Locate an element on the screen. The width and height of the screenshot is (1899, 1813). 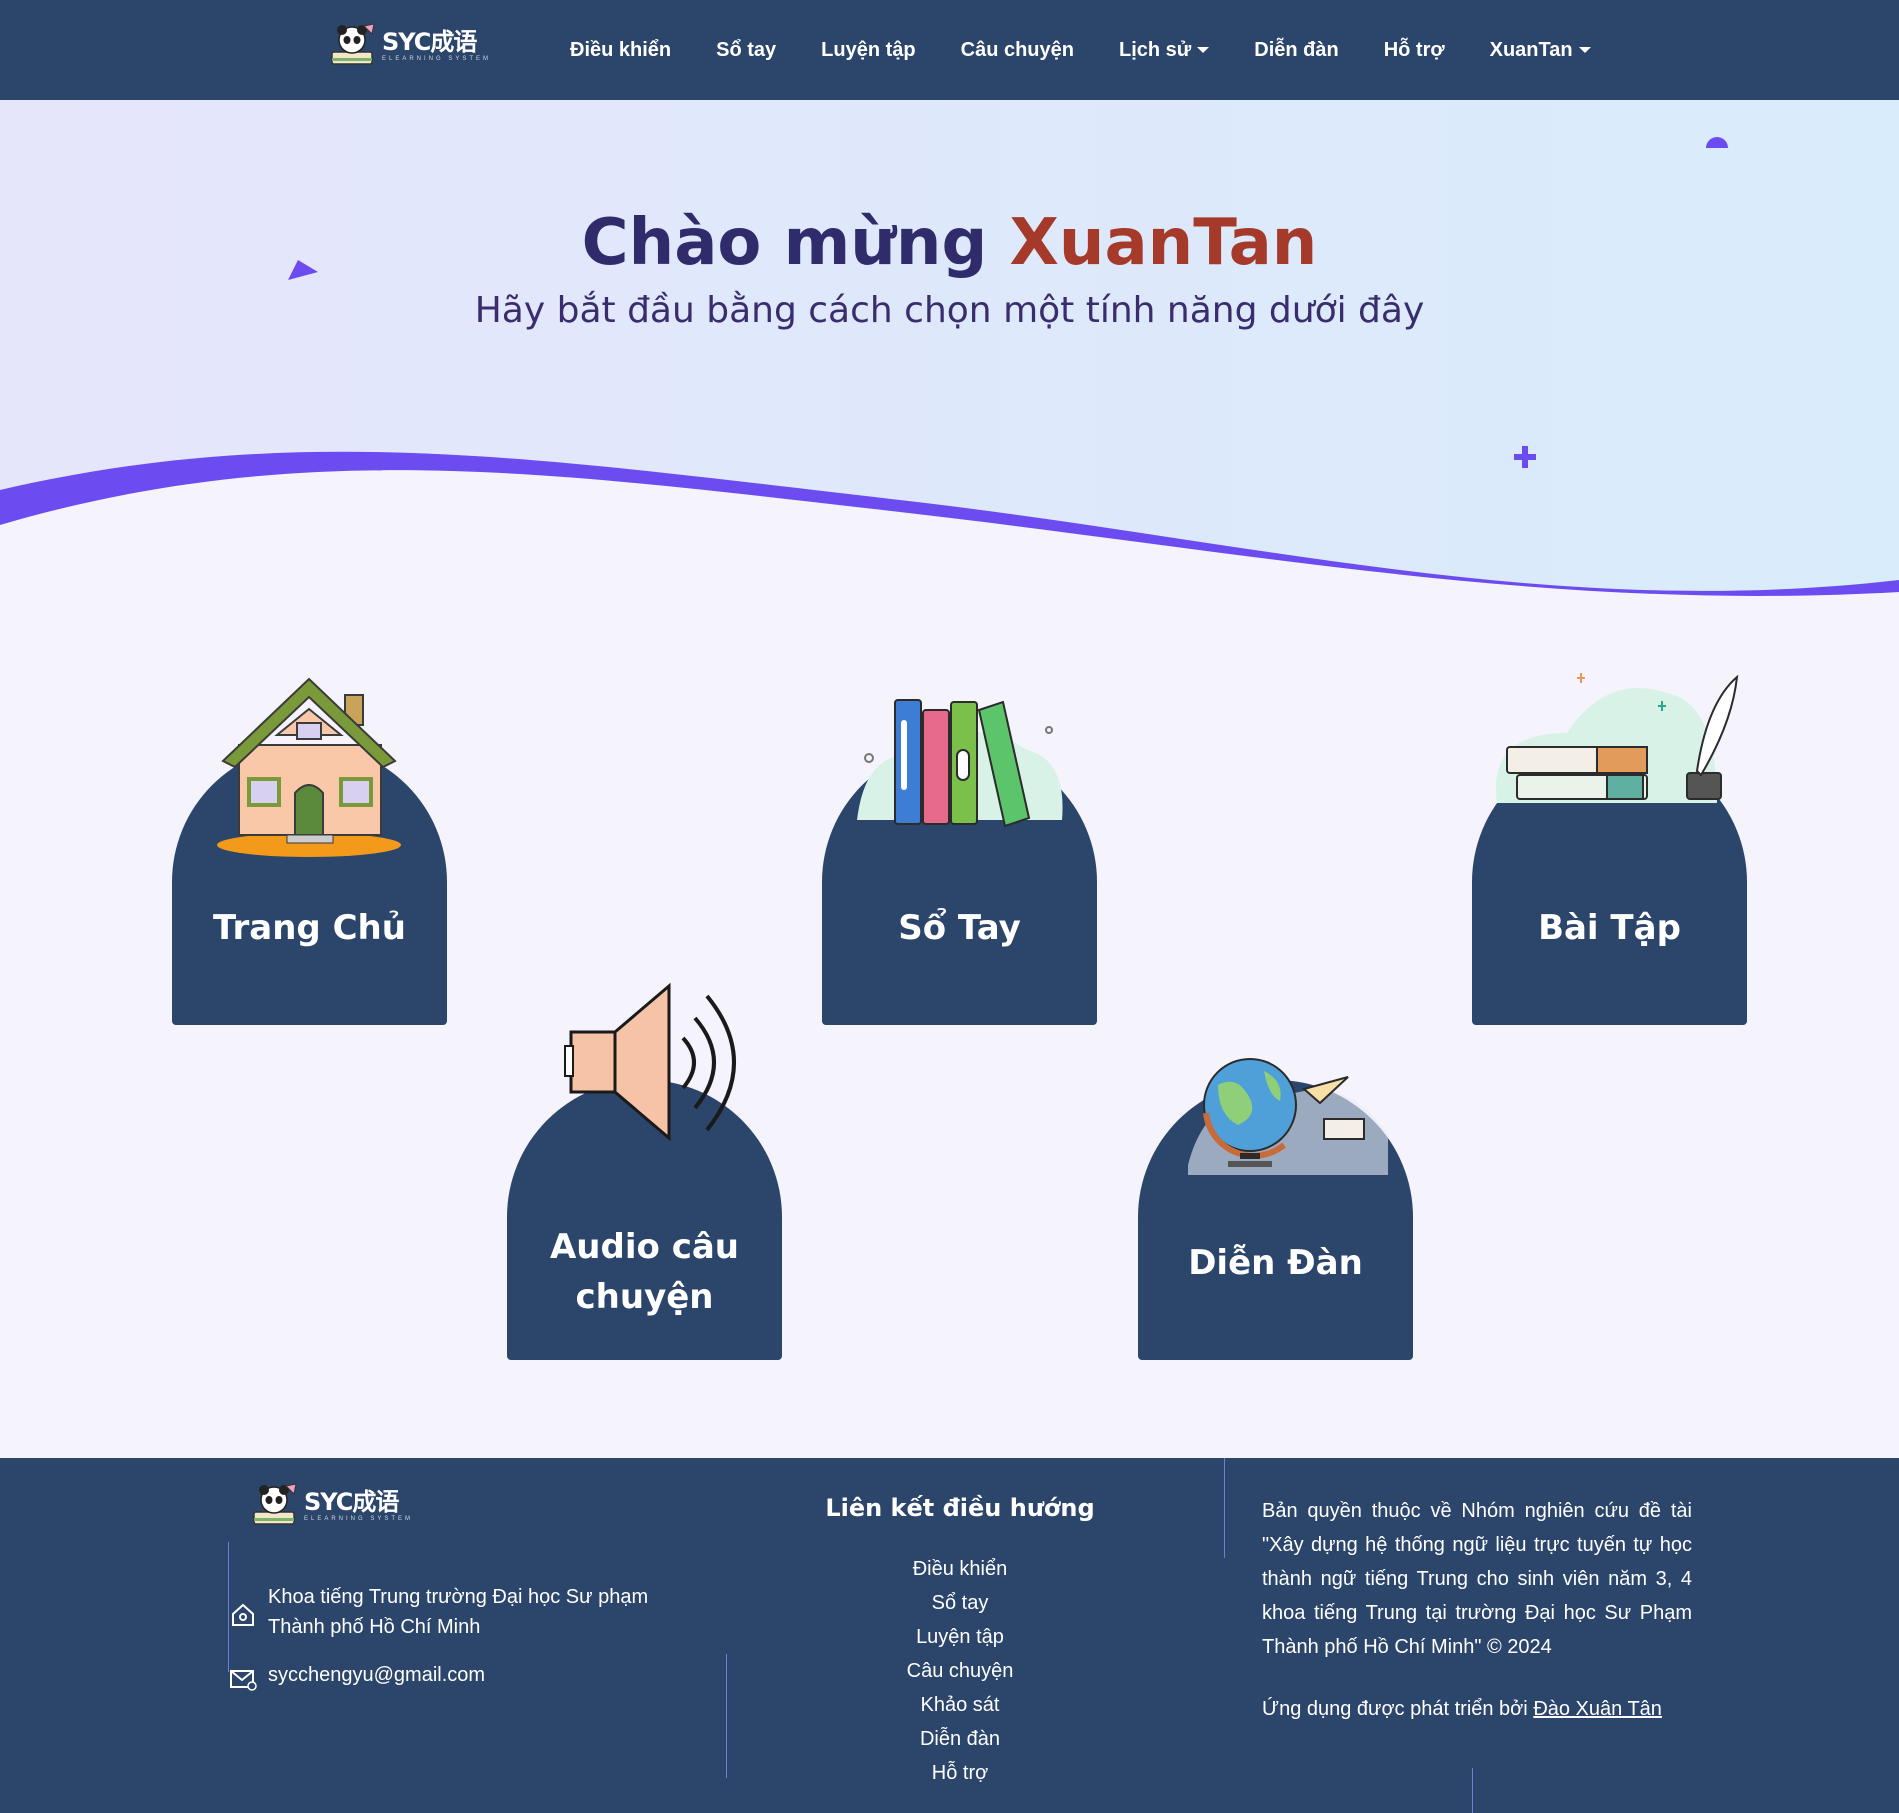
feature-card-so-tay: Sổ Tay is located at coordinates (959, 862).